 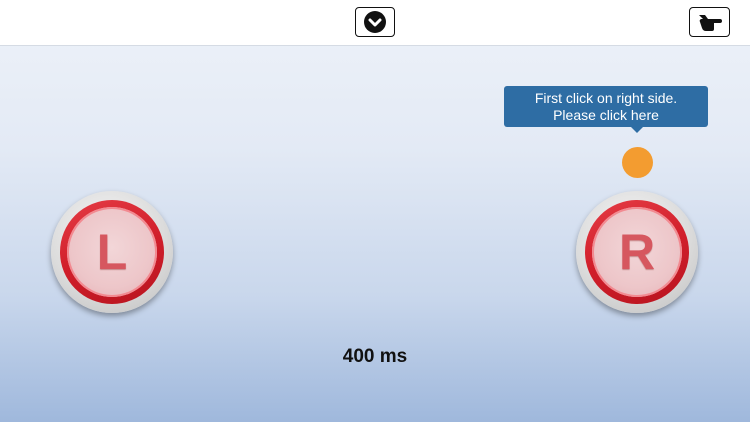 What do you see at coordinates (606, 98) in the screenshot?
I see `tooltip-line-1: First click on right side.` at bounding box center [606, 98].